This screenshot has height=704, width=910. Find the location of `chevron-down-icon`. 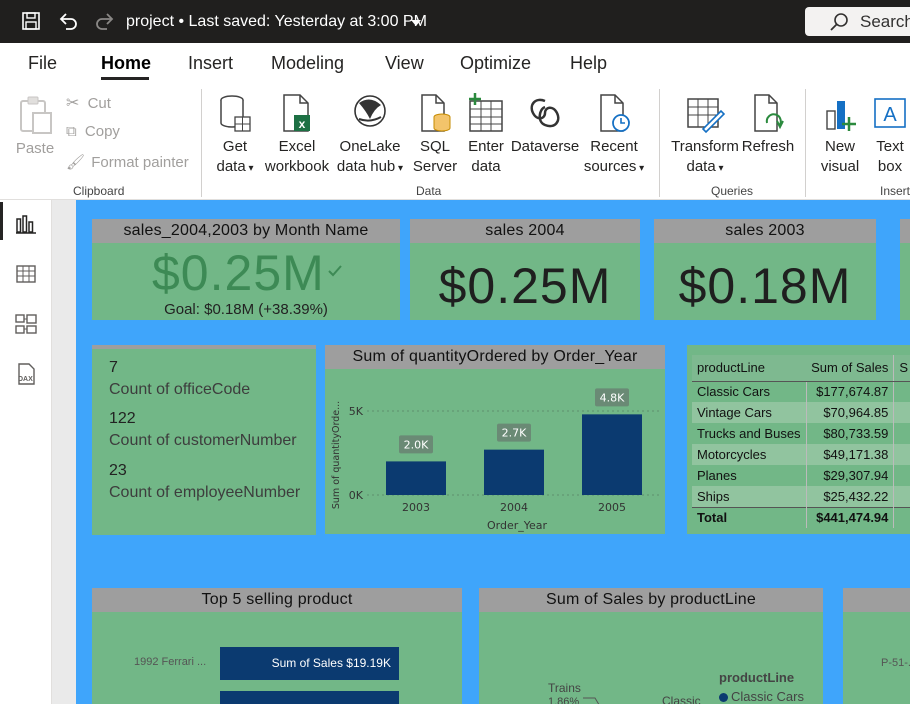

chevron-down-icon is located at coordinates (416, 23).